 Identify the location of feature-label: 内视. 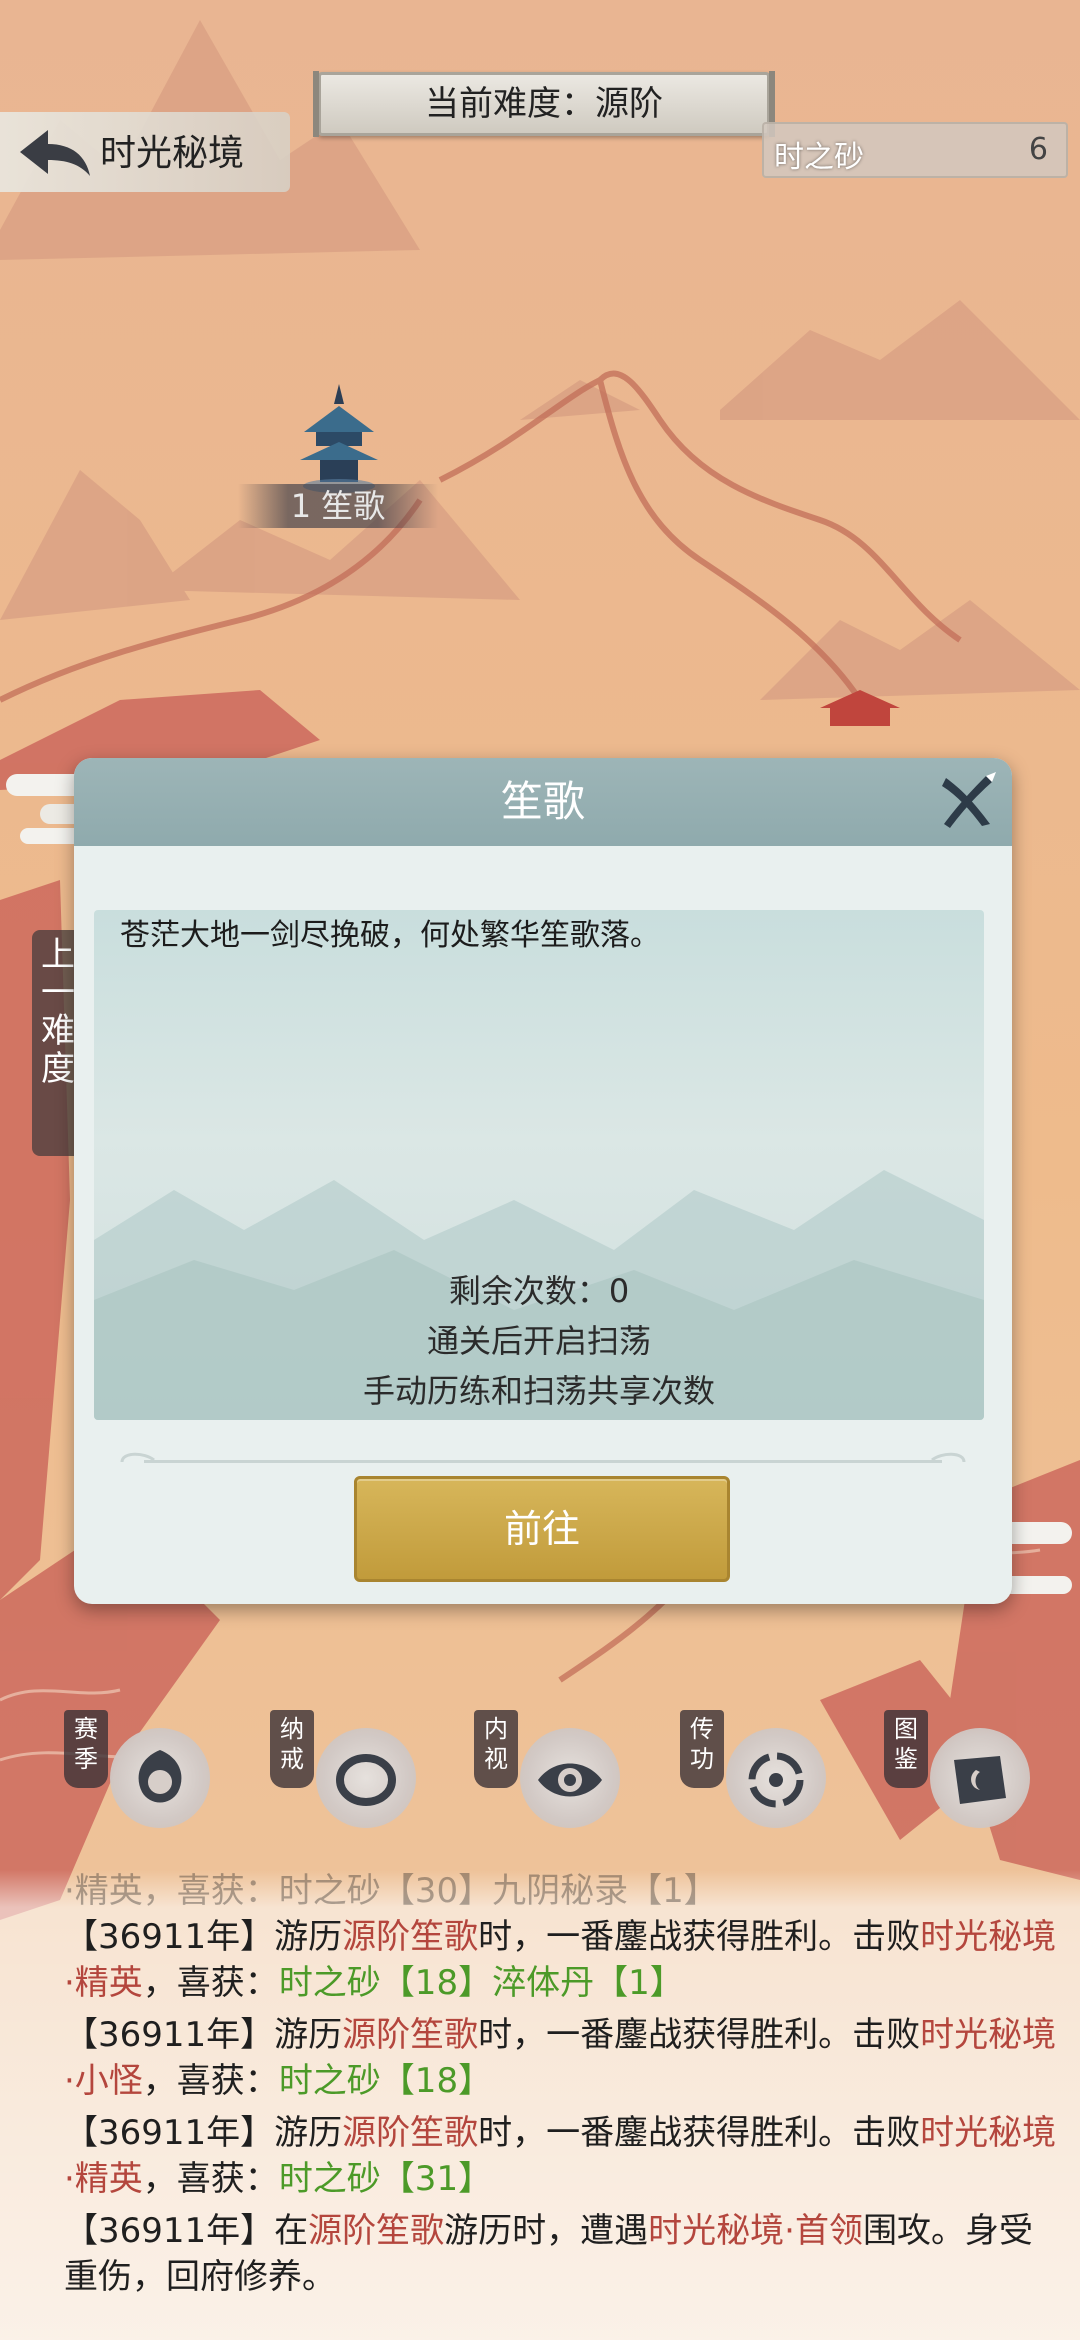
(496, 1749).